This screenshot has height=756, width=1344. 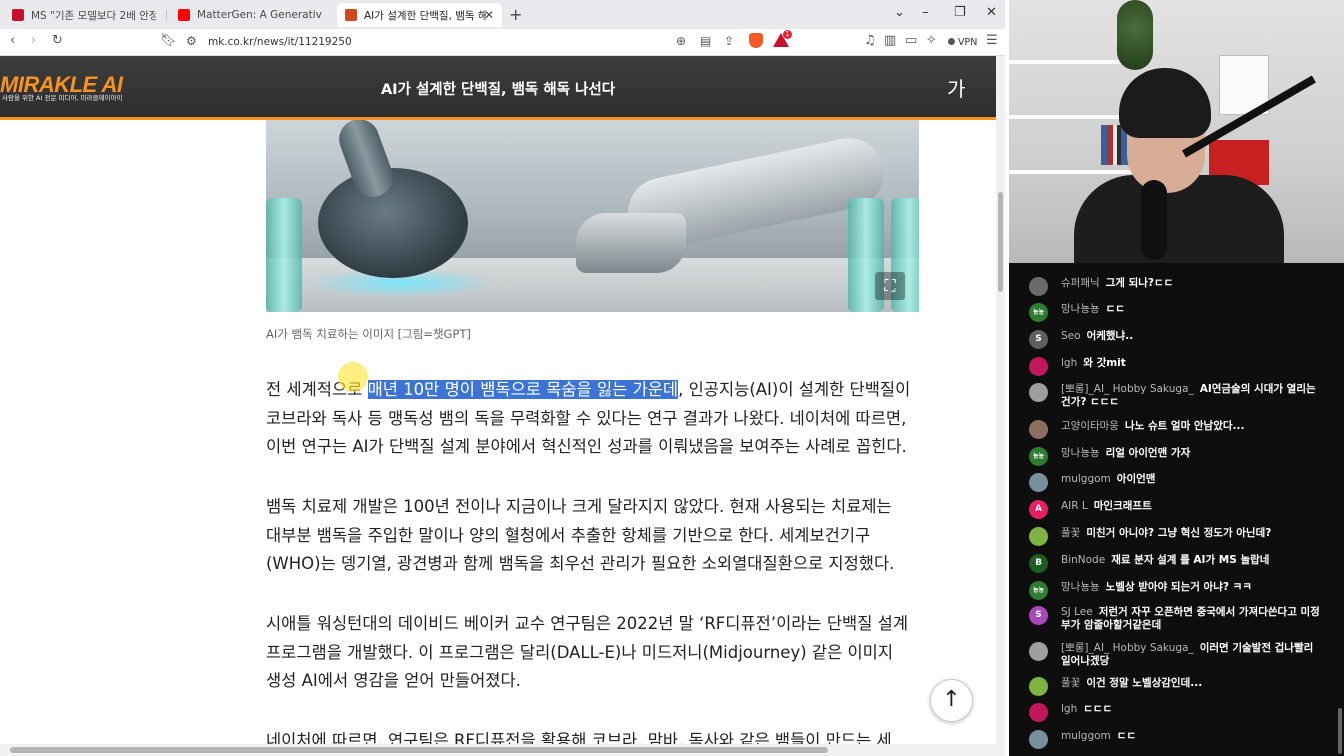 What do you see at coordinates (756, 40) in the screenshot?
I see `brave-shields-icon` at bounding box center [756, 40].